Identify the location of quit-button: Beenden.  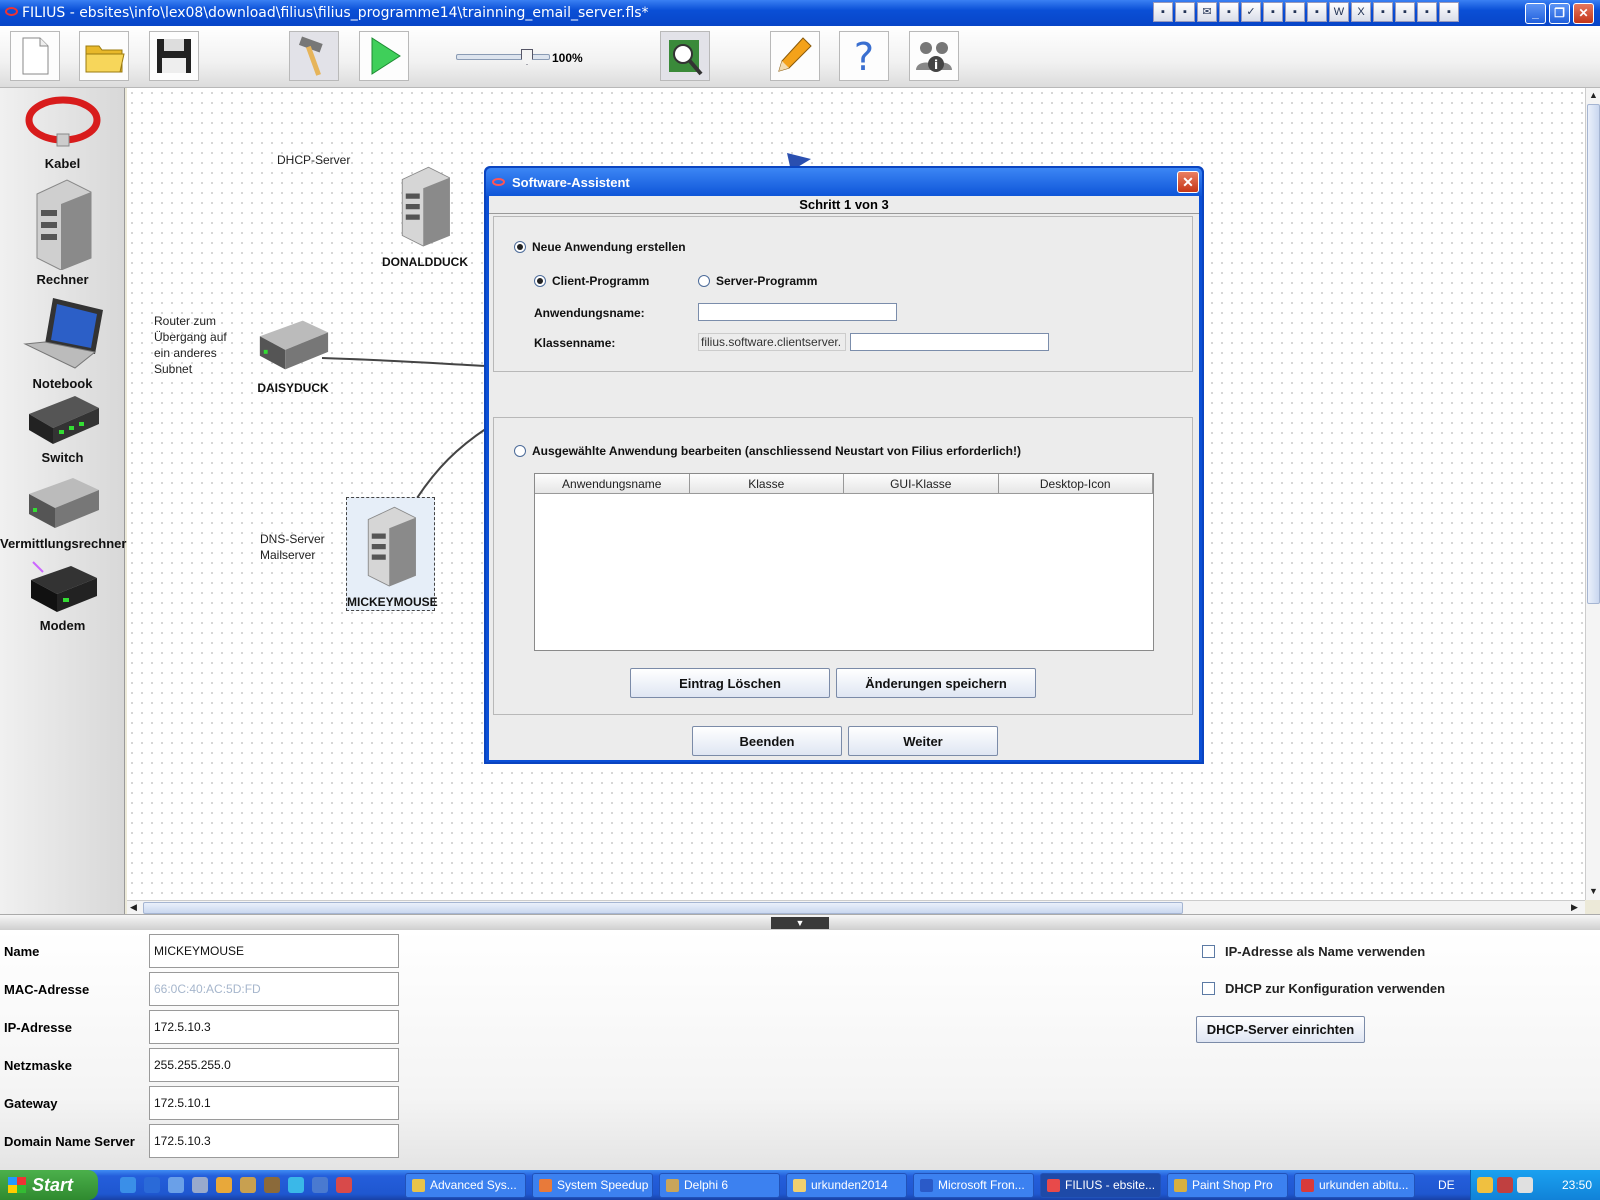
(767, 741).